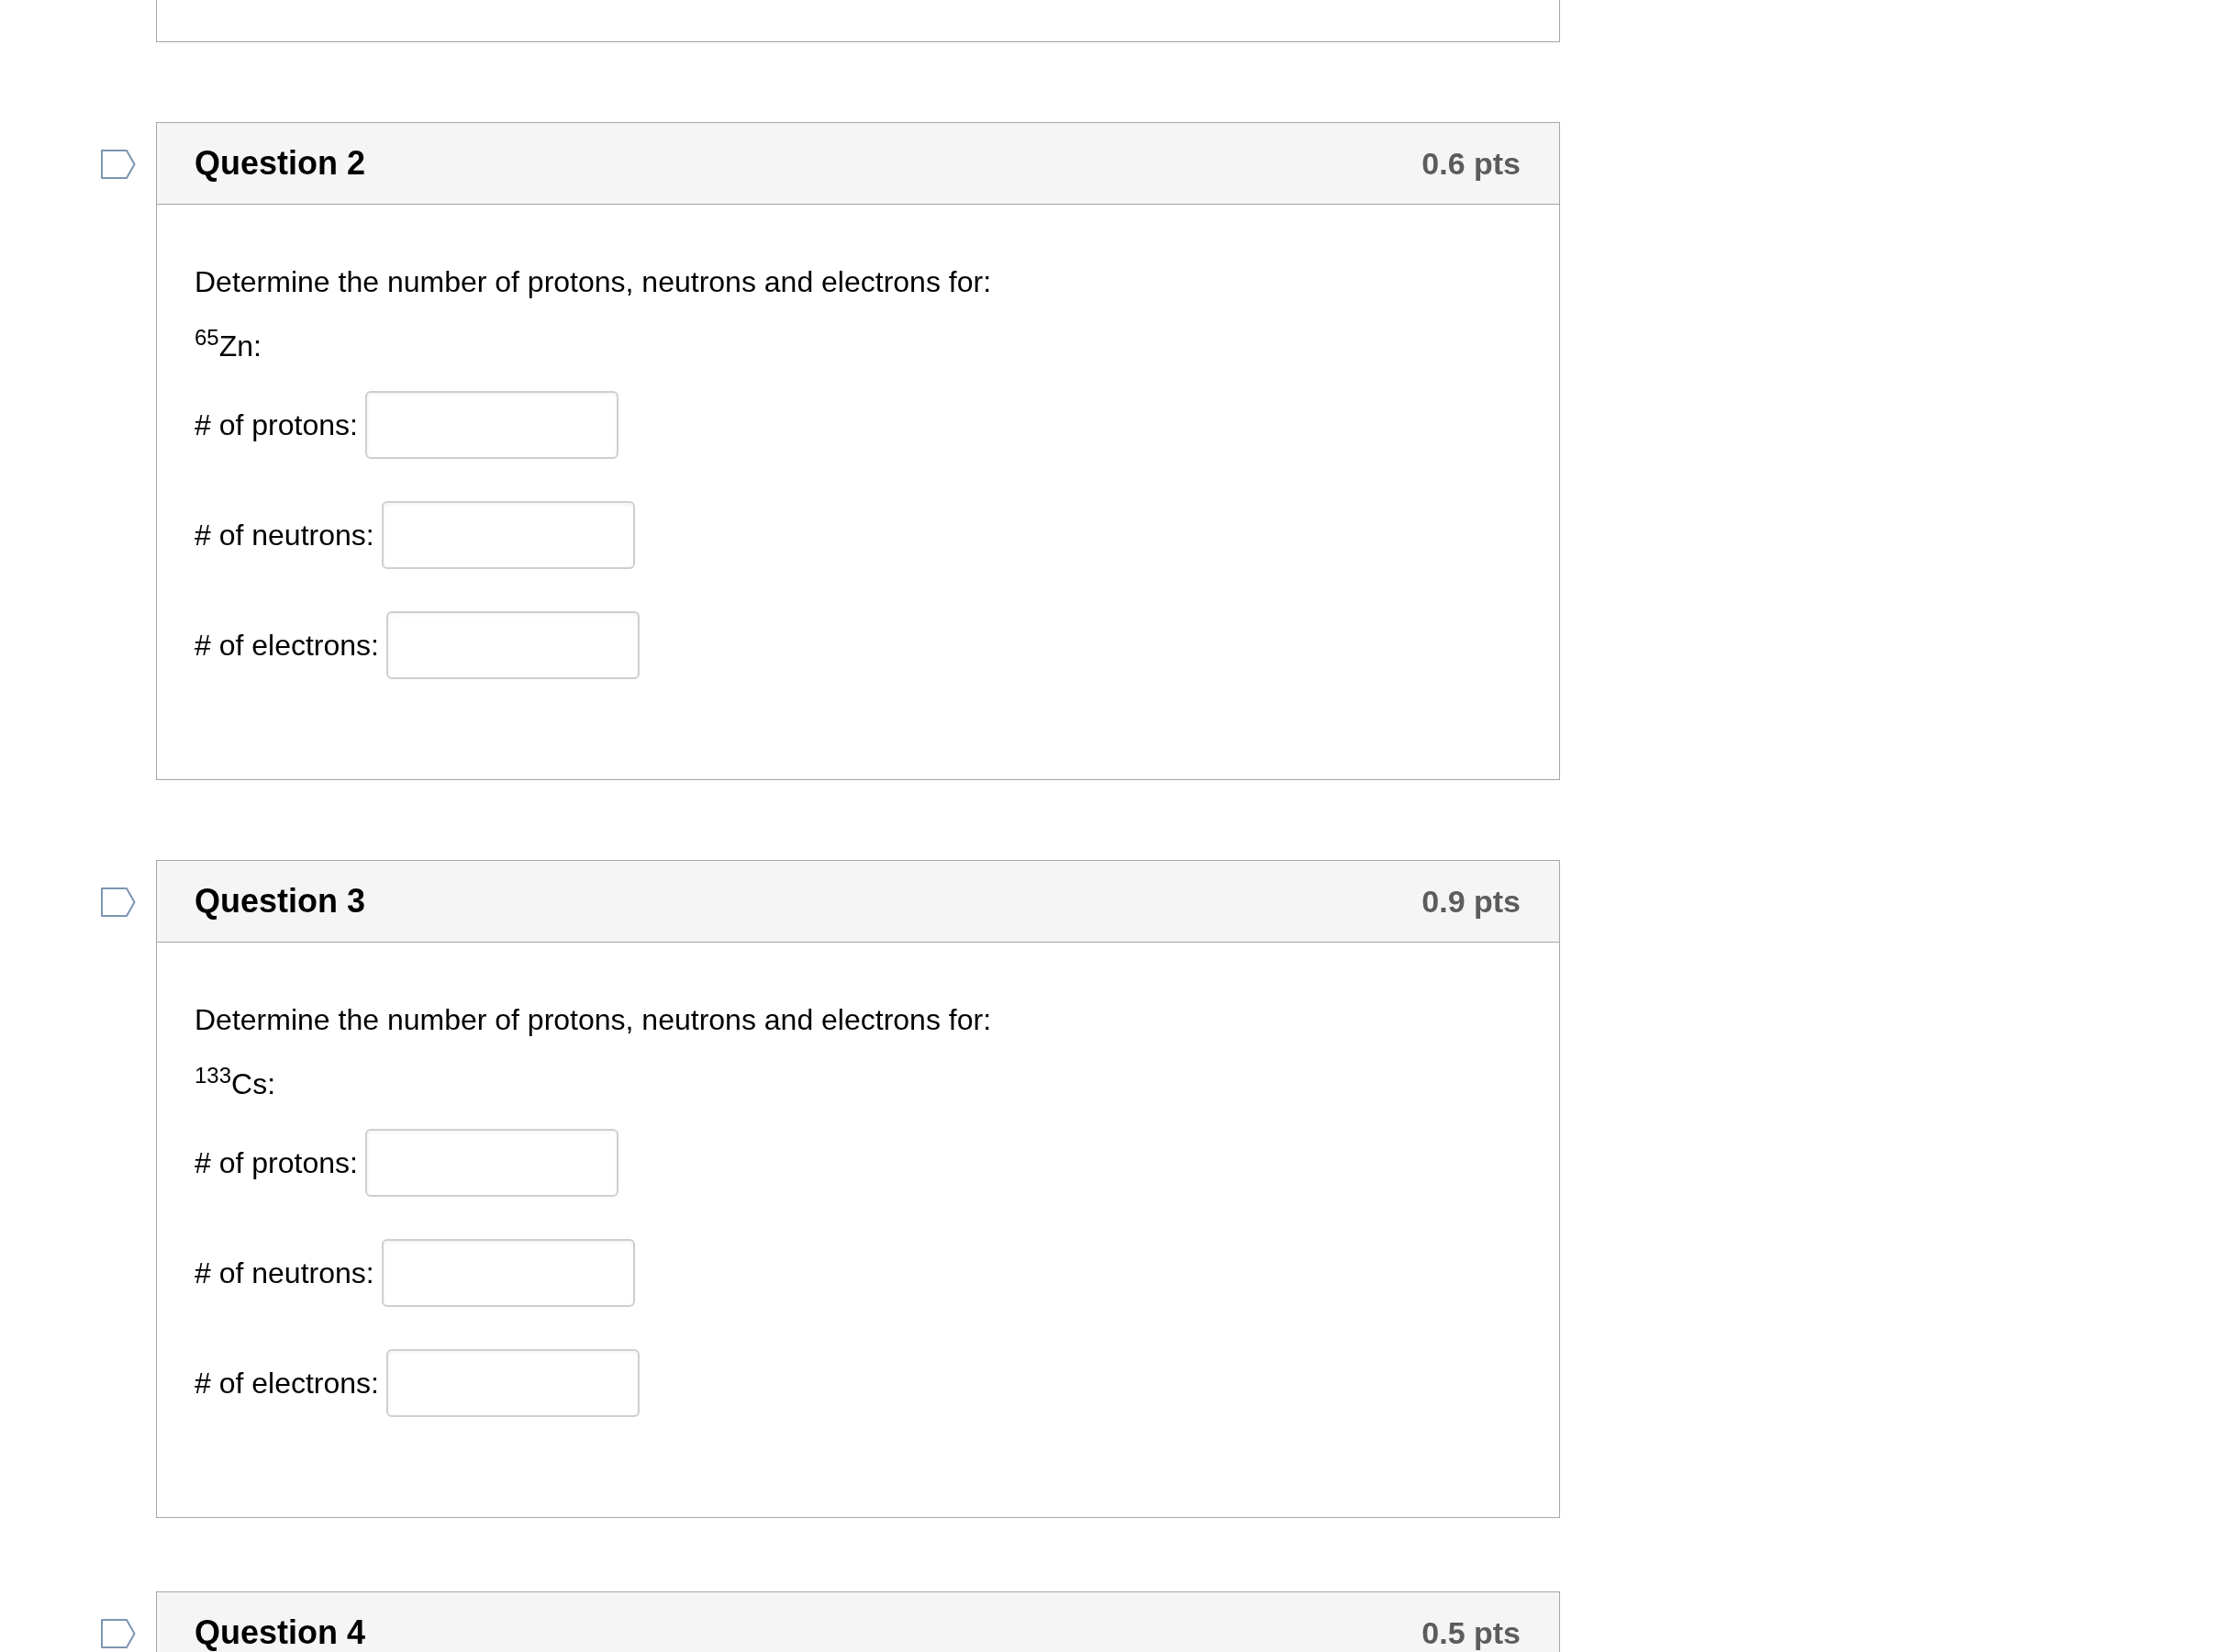  What do you see at coordinates (280, 163) in the screenshot?
I see `question-title: Question 2` at bounding box center [280, 163].